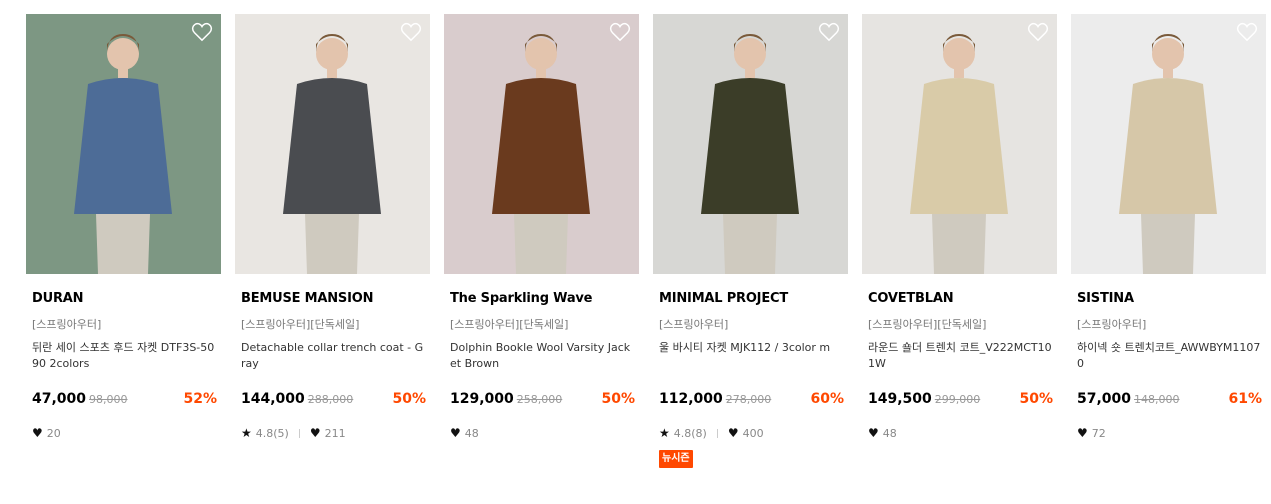 The height and width of the screenshot is (504, 1271). Describe the element at coordinates (753, 433) in the screenshot. I see `likes-count: 400` at that location.